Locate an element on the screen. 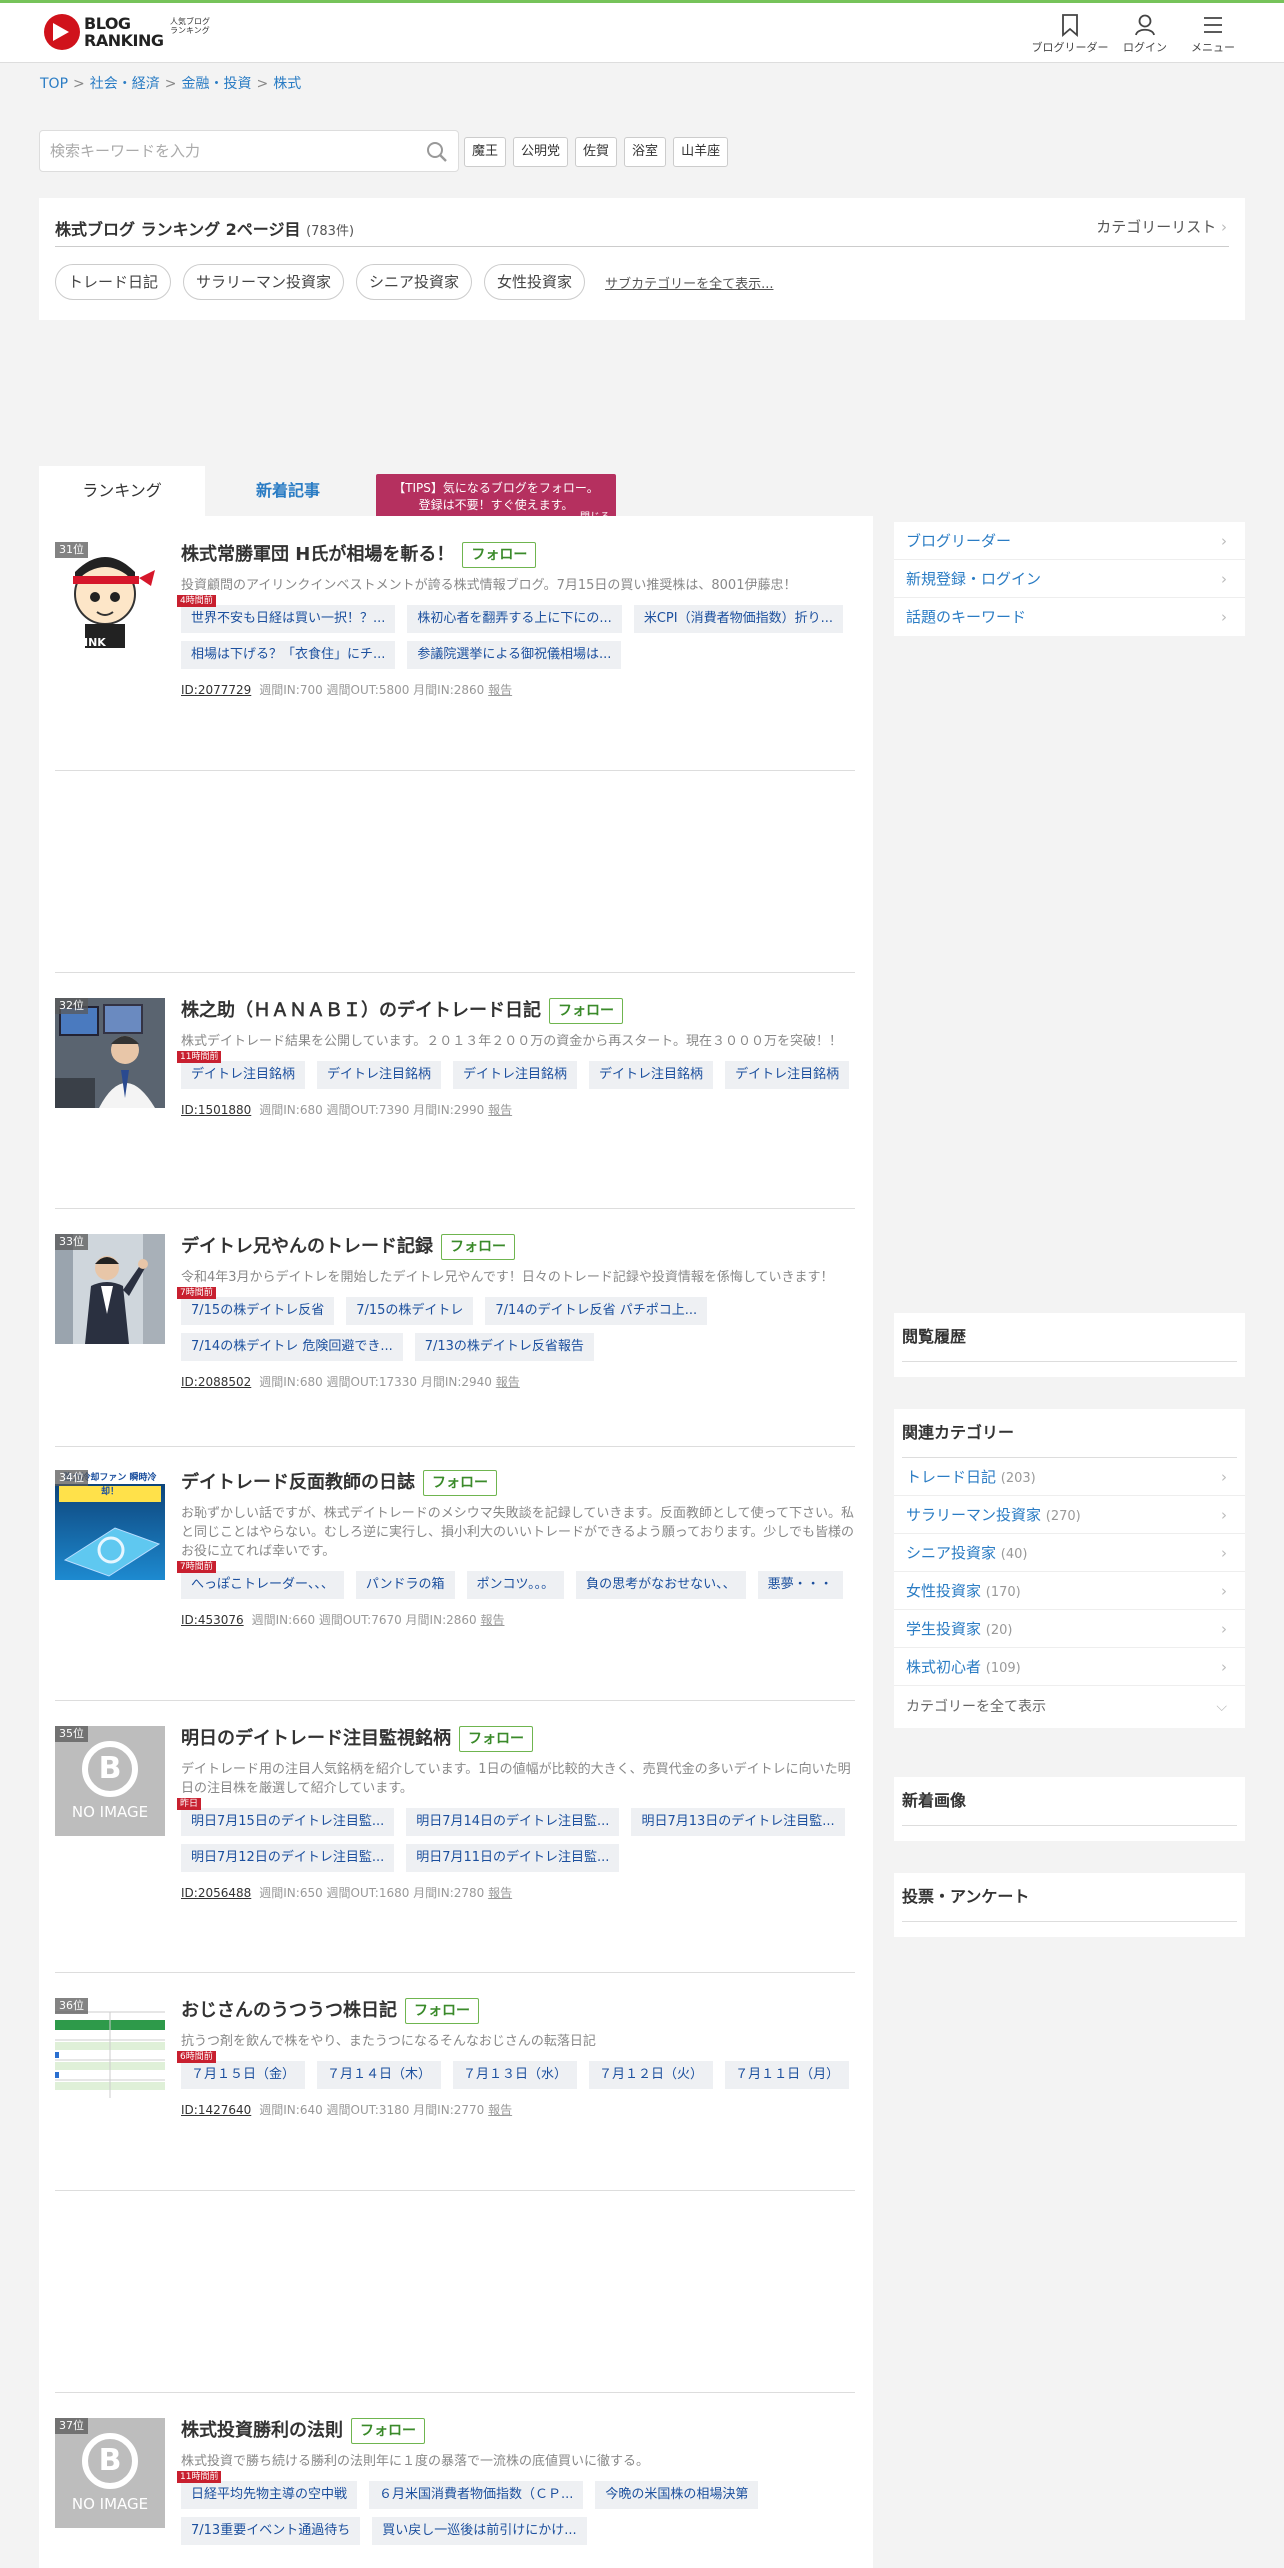 This screenshot has width=1284, height=2568. post-link: ７月１５日（金） is located at coordinates (243, 2075).